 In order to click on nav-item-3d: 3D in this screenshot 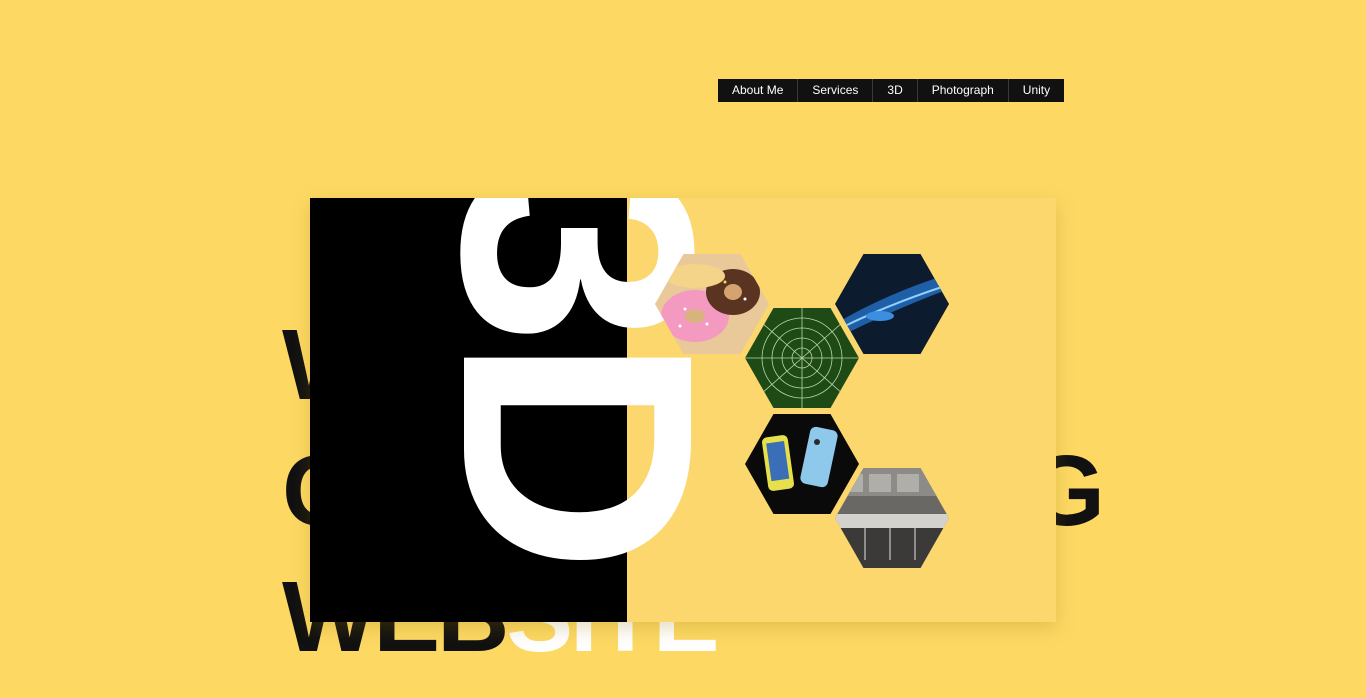, I will do `click(895, 90)`.